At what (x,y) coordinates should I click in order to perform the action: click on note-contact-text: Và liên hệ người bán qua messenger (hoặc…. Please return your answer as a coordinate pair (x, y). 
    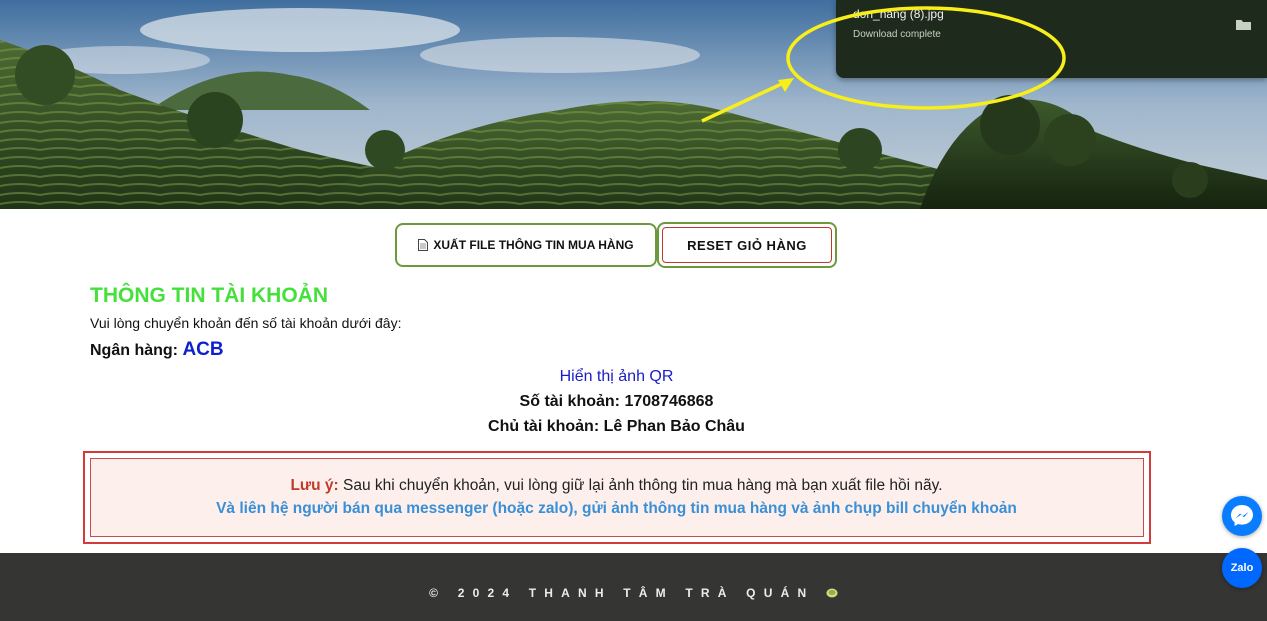
    Looking at the image, I should click on (616, 508).